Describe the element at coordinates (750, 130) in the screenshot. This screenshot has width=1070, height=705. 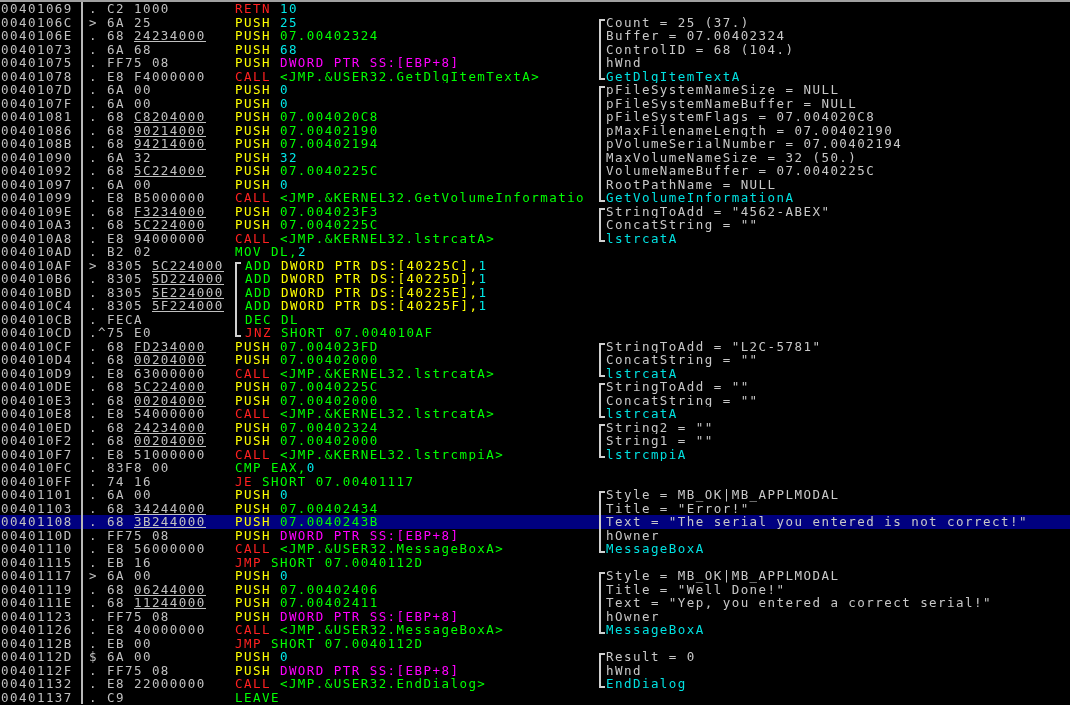
I see `comment-text: pMaxFilenameLength = 07.00402190` at that location.